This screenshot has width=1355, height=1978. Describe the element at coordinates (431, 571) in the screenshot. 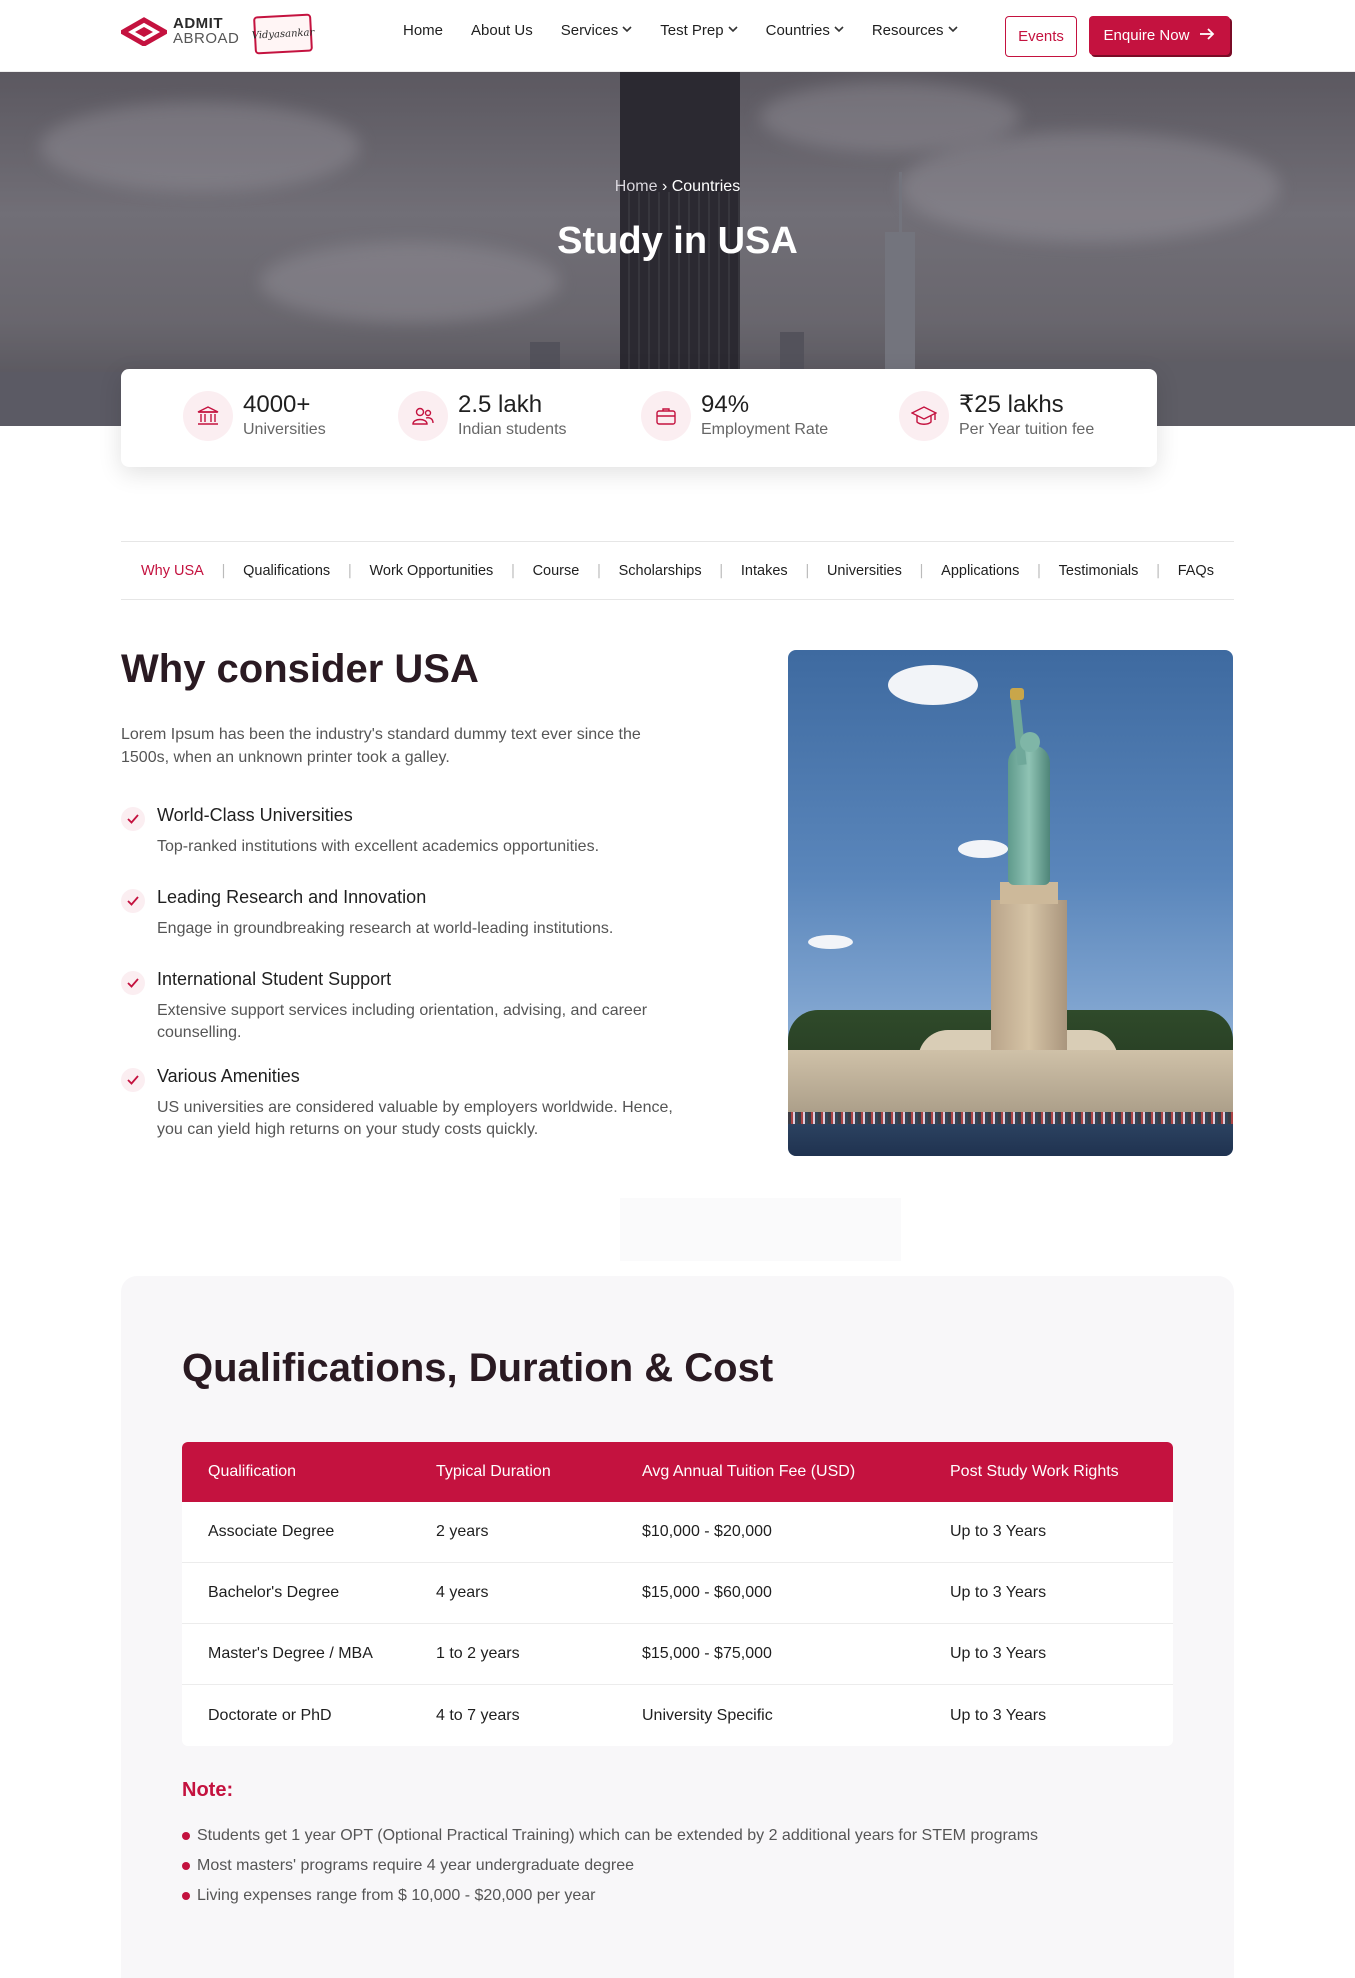

I see `tab-work-opportunities: Work Opportunities` at that location.